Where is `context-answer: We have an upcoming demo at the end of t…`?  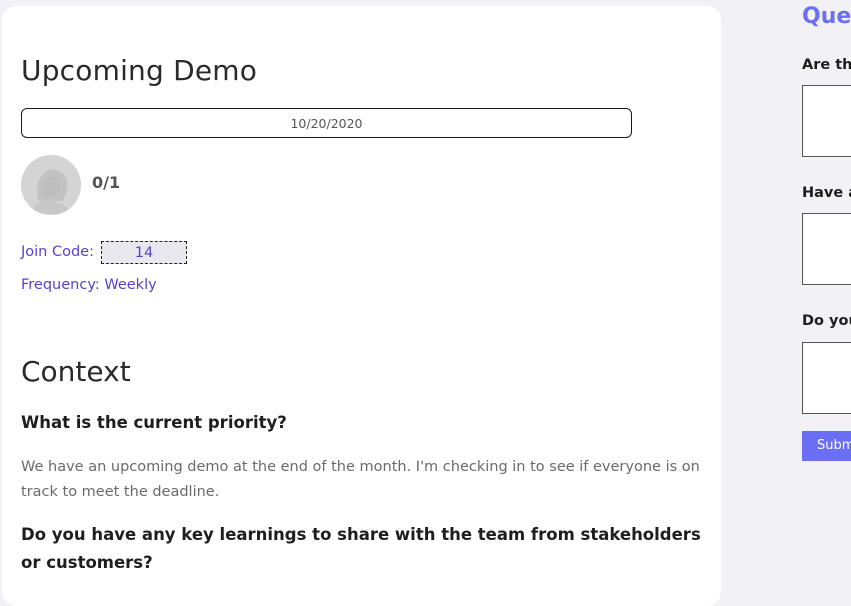 context-answer: We have an upcoming demo at the end of t… is located at coordinates (360, 479).